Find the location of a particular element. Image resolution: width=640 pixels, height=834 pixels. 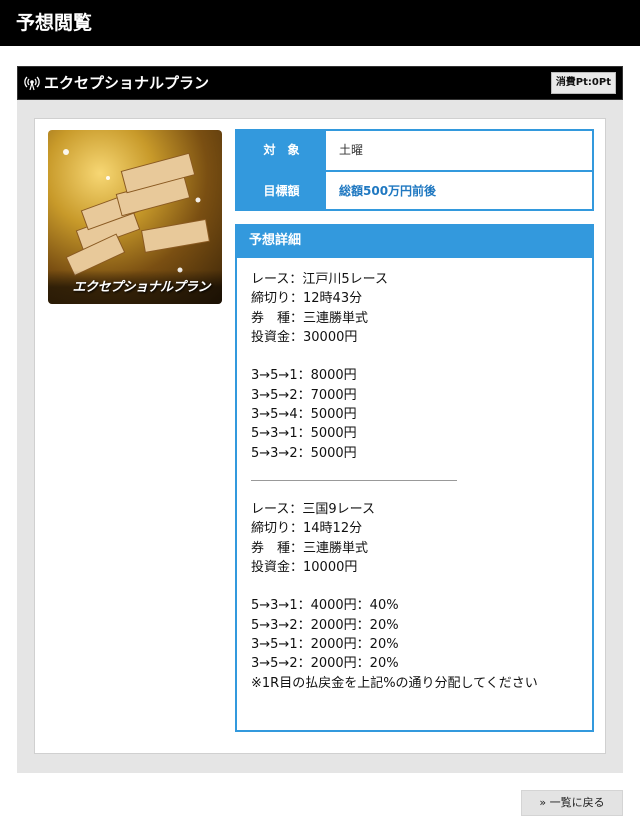

plan-title-bar: エクセプショナルプラン 消費Pt:0Pt is located at coordinates (320, 83).